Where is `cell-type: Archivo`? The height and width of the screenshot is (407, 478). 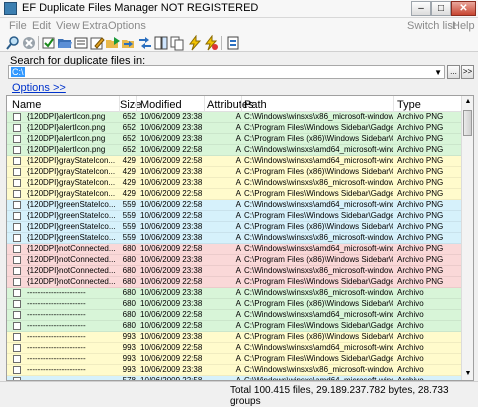 cell-type: Archivo is located at coordinates (410, 369).